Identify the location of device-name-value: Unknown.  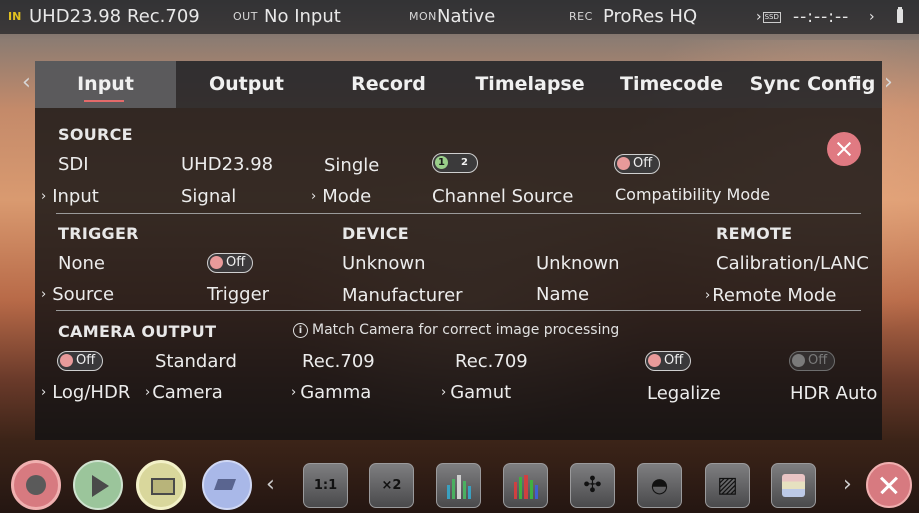
(578, 263).